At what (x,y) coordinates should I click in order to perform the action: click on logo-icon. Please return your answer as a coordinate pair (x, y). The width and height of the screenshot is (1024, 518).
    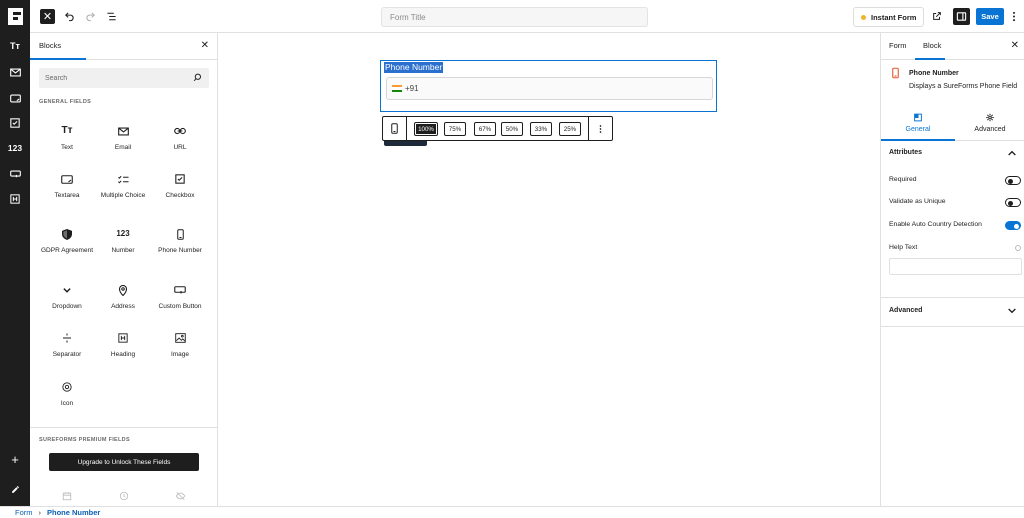
    Looking at the image, I should click on (15, 16).